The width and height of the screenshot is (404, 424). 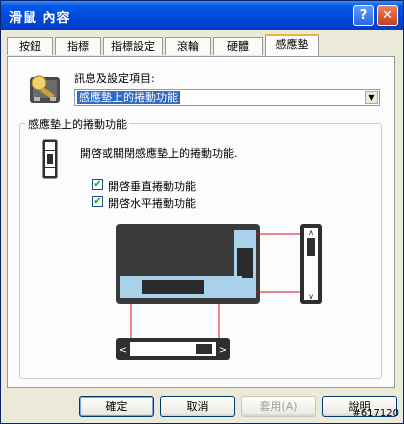 I want to click on ok-button: 確定, so click(x=116, y=406).